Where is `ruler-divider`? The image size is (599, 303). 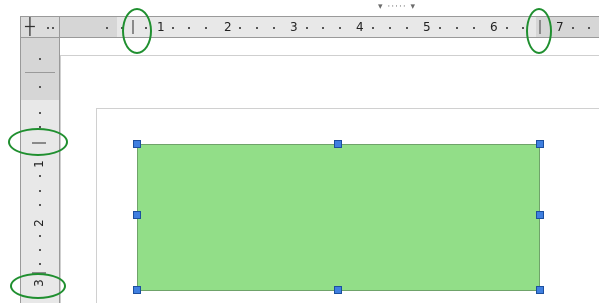
ruler-divider is located at coordinates (40, 72).